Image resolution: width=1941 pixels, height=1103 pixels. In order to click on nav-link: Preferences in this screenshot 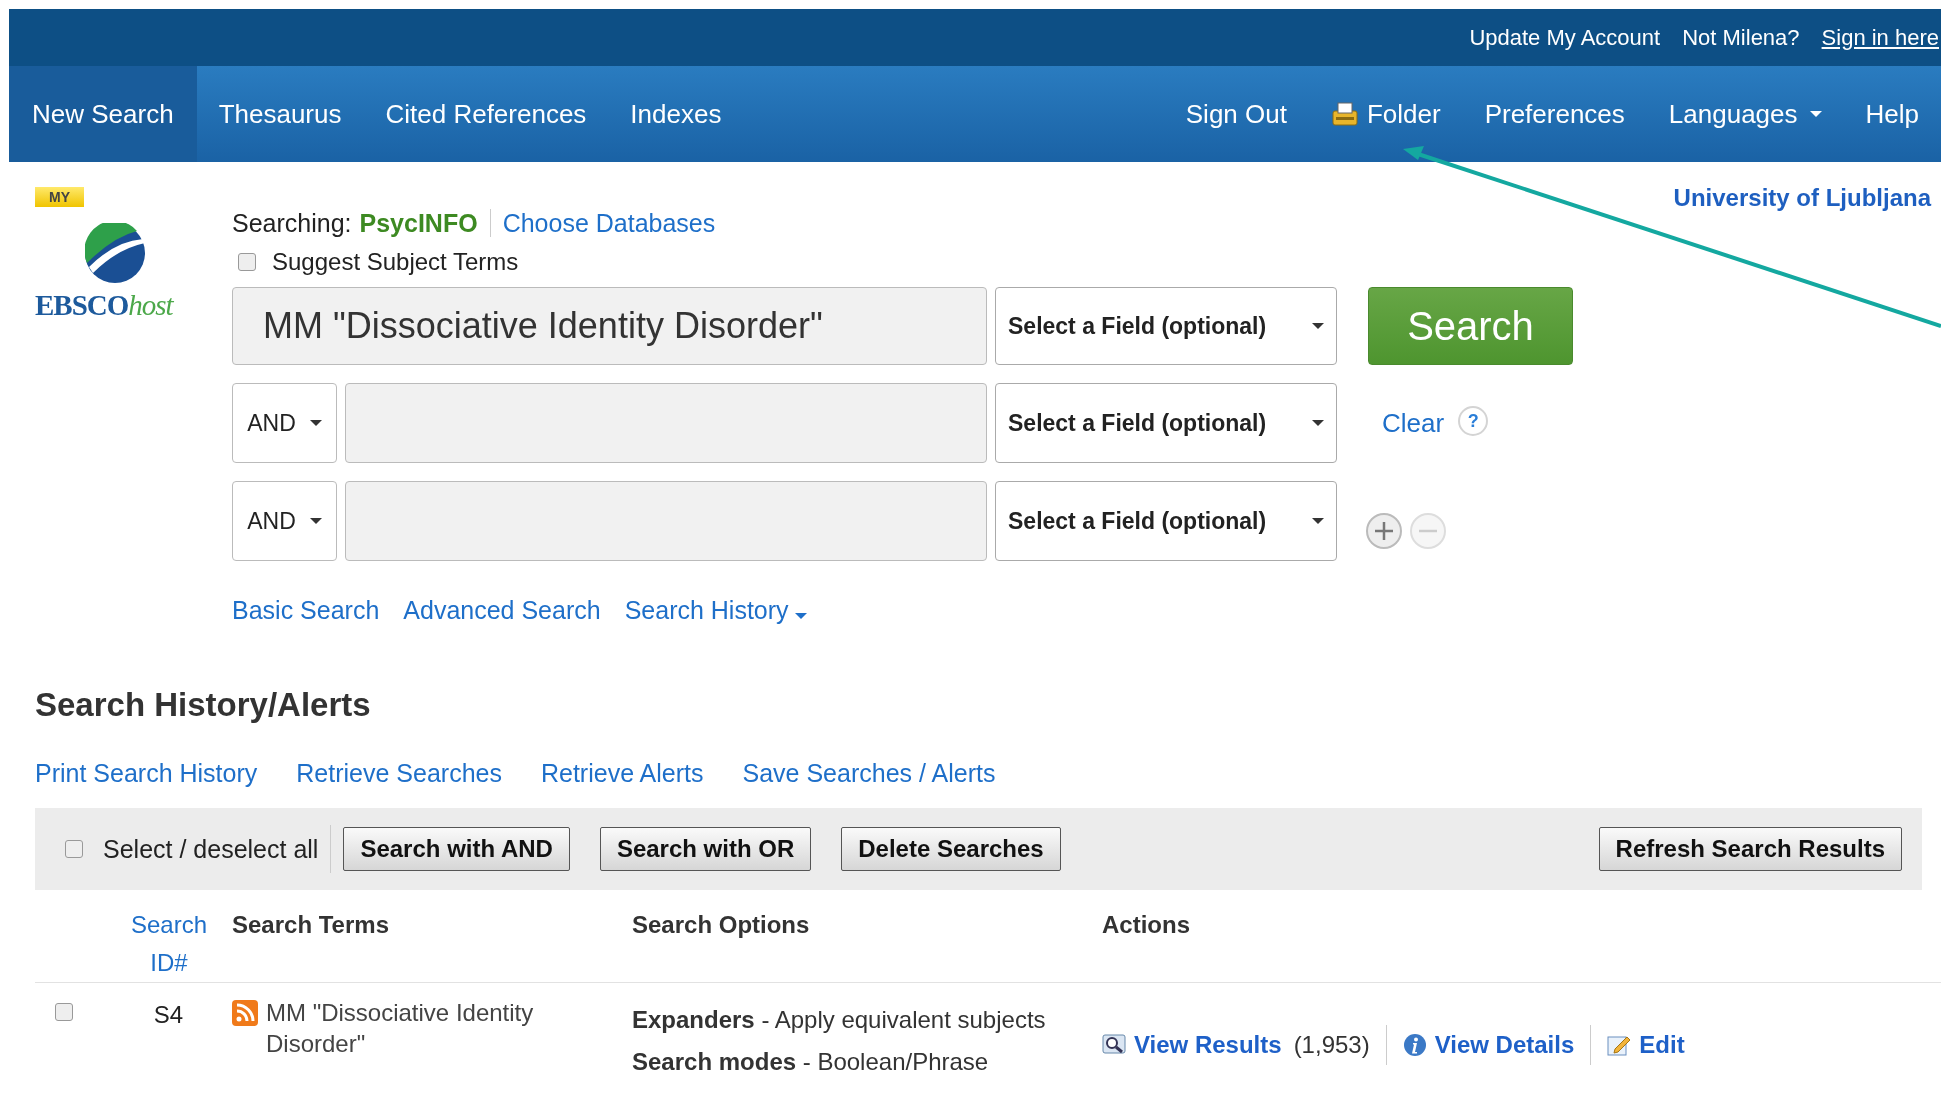, I will do `click(1554, 114)`.